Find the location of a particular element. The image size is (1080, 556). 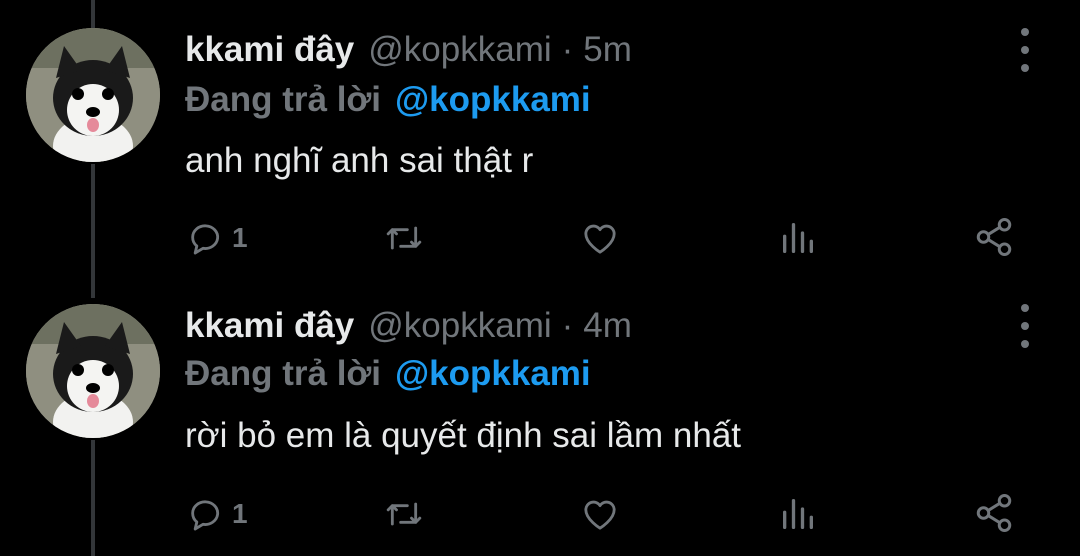

tweet-header: kkami đây @kopkkami · 5m is located at coordinates (408, 50).